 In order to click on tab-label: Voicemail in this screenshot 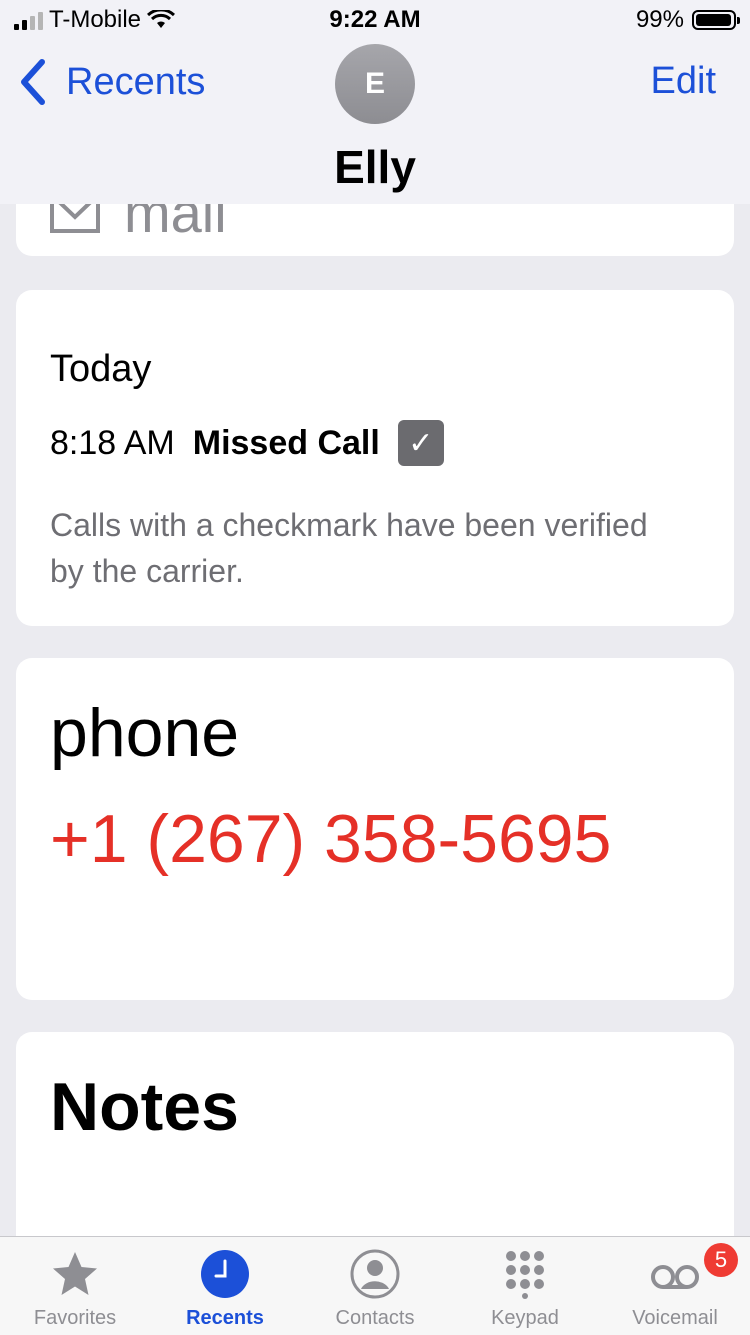, I will do `click(675, 1318)`.